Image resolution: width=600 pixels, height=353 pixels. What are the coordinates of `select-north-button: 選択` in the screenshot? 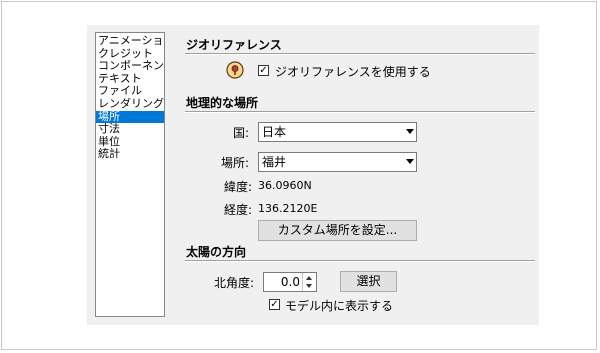 It's located at (368, 281).